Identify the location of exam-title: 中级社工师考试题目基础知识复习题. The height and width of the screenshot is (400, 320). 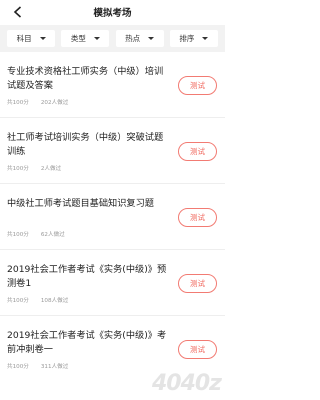
(80, 203).